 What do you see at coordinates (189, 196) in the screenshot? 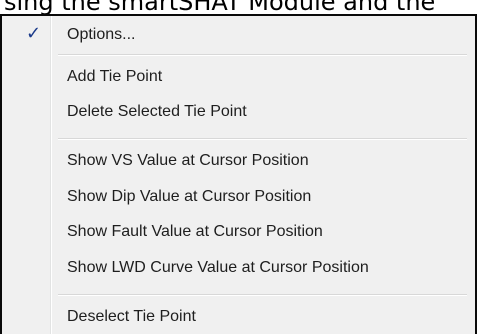
I see `menu-item-show-dip-value-label: Show Dip Value at Cursor Position` at bounding box center [189, 196].